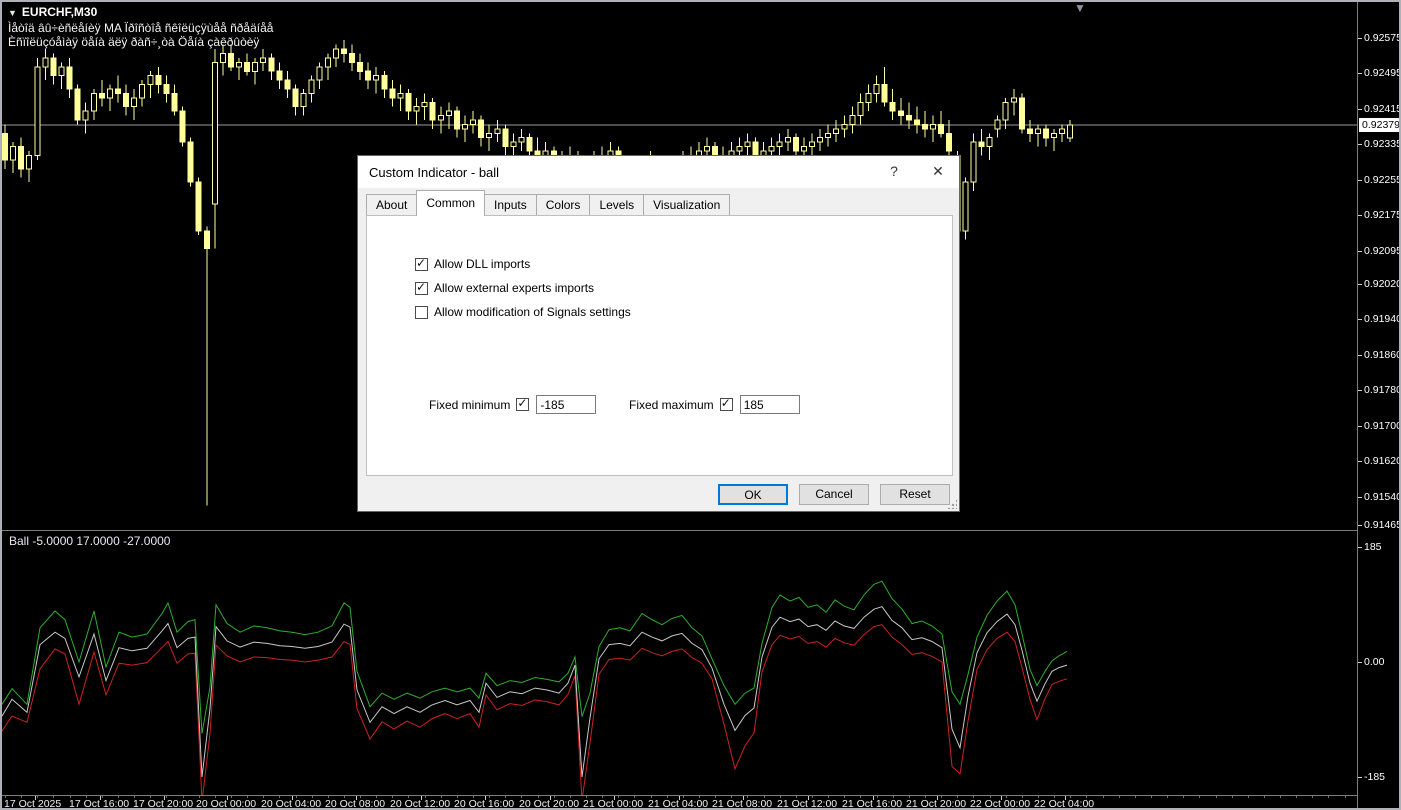 The image size is (1401, 810). I want to click on price-tick-label: 0.91465, so click(1382, 525).